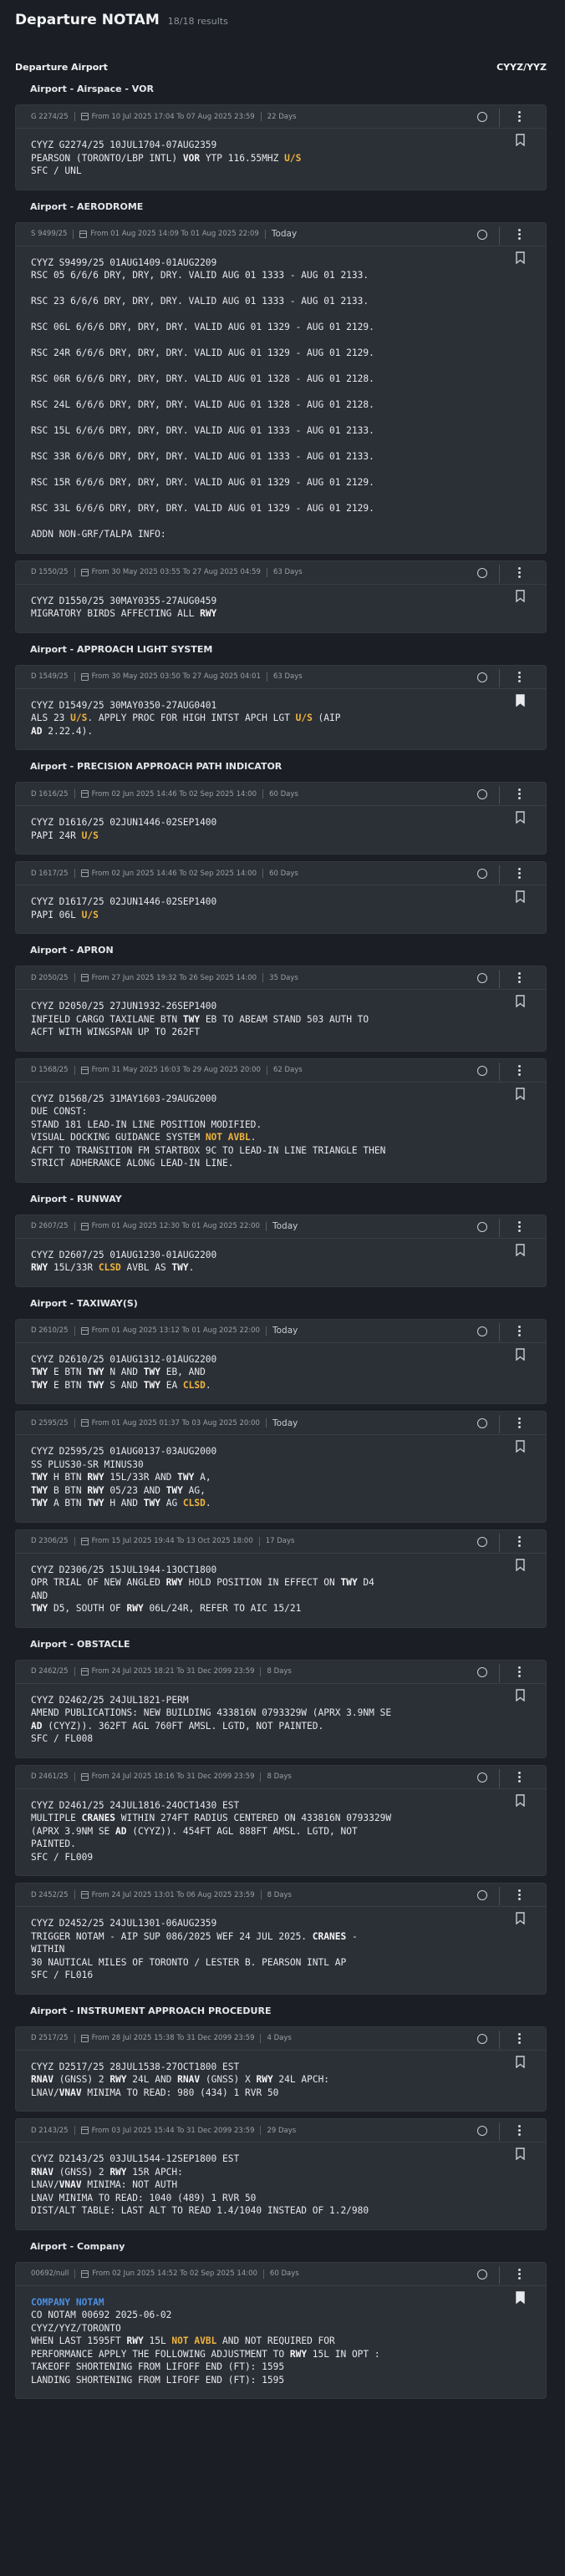 The image size is (565, 2576). Describe the element at coordinates (39, 1490) in the screenshot. I see `text-segment: TWY` at that location.